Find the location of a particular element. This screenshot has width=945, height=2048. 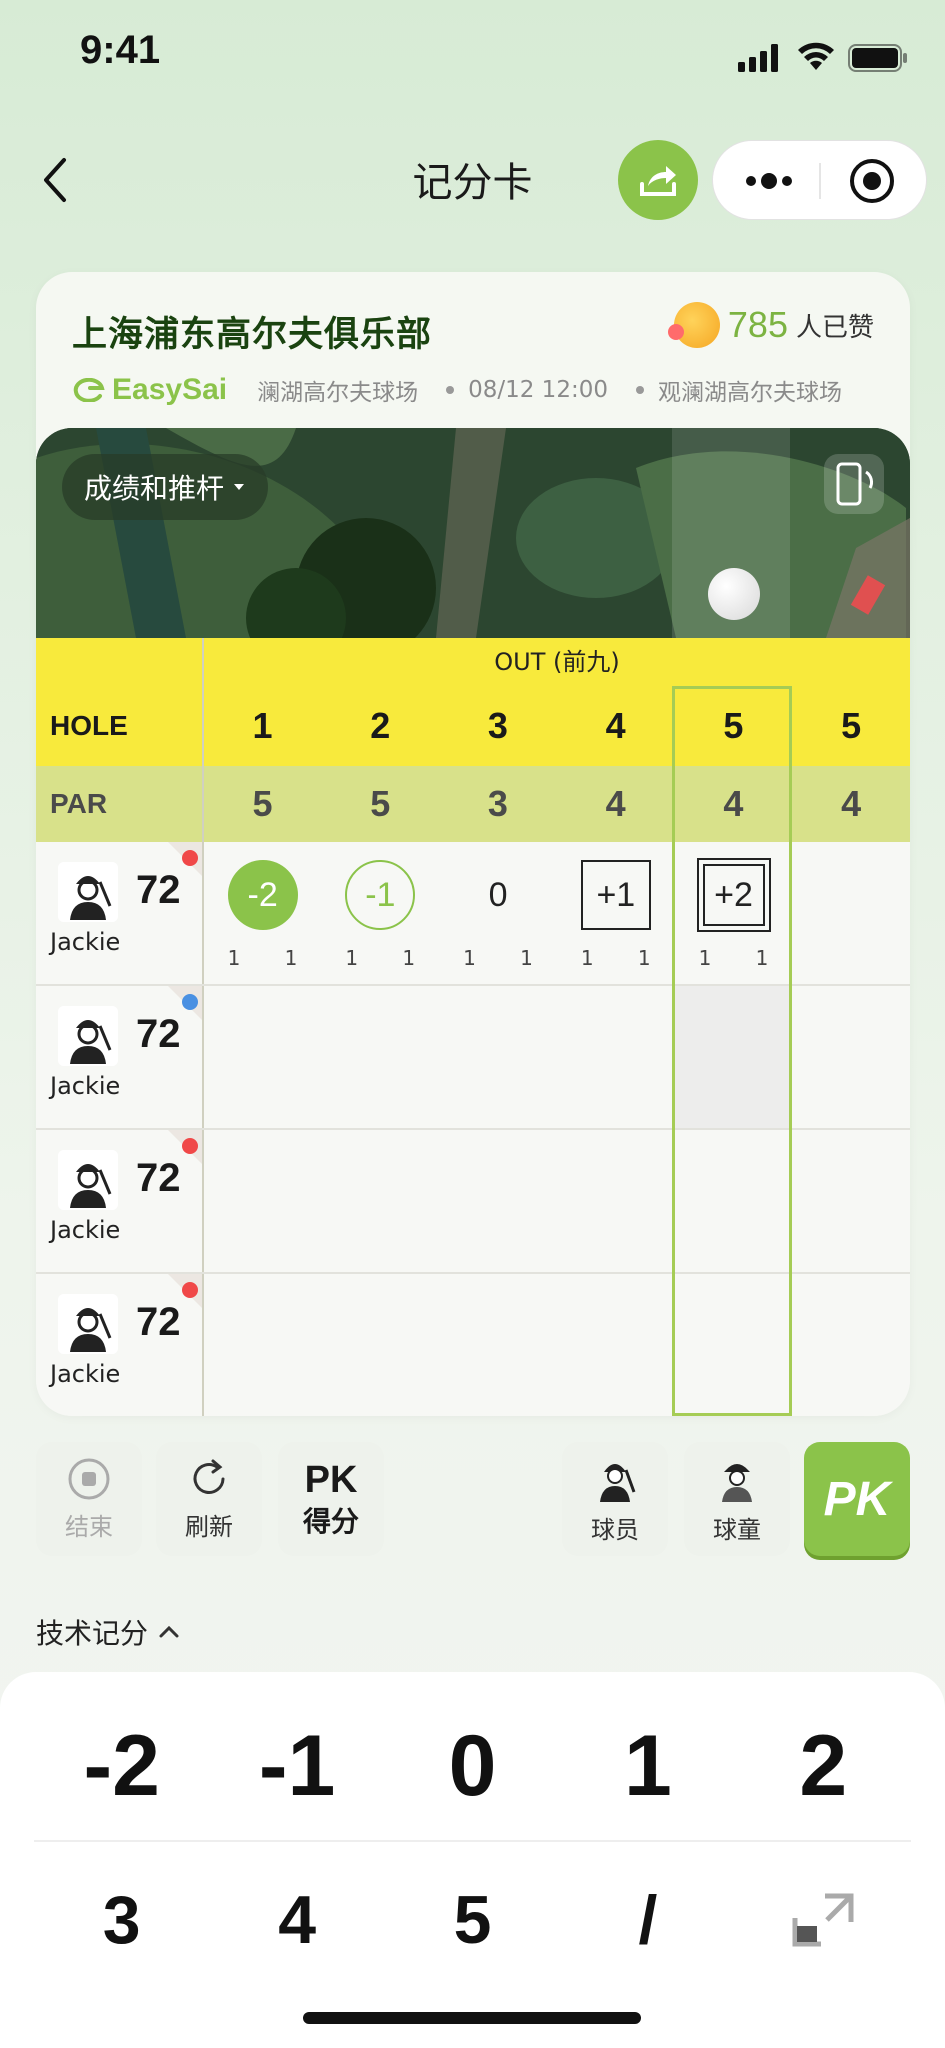

phone-rotate-button is located at coordinates (854, 484).